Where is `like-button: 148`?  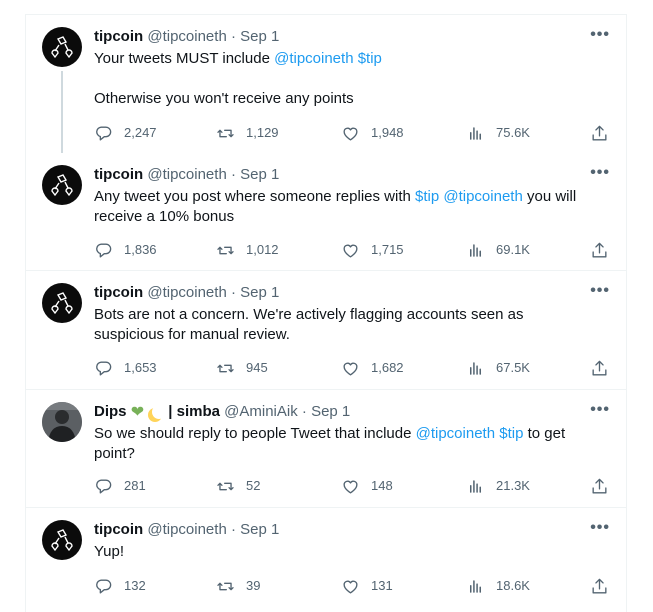
like-button: 148 is located at coordinates (367, 486).